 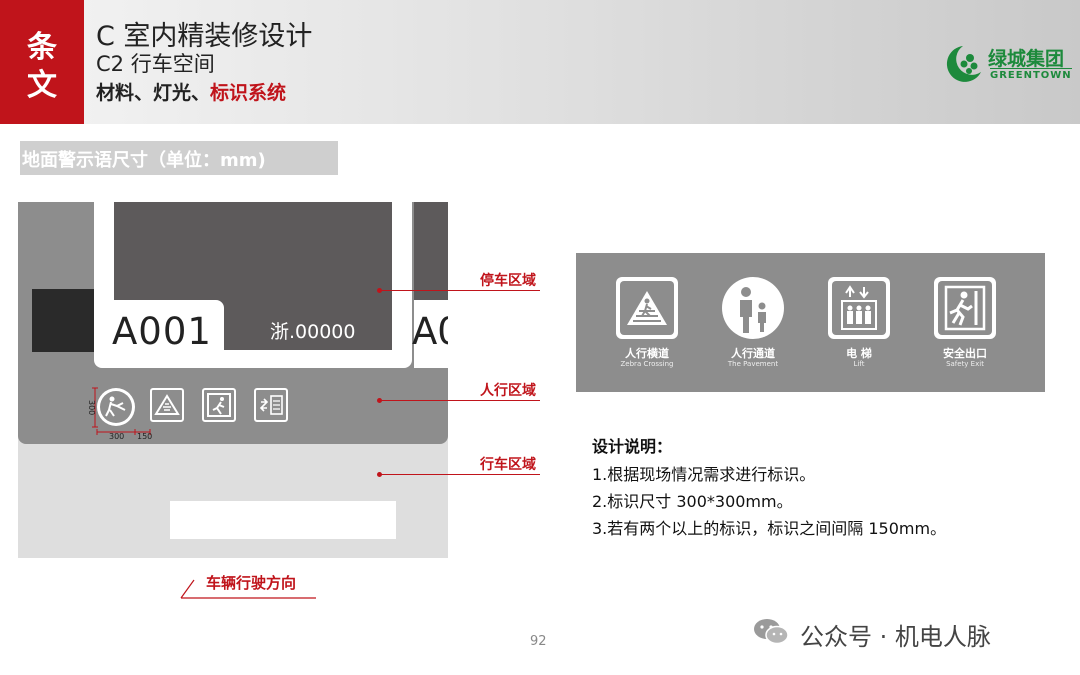 What do you see at coordinates (965, 364) in the screenshot?
I see `sign-label-en: Safety Exit` at bounding box center [965, 364].